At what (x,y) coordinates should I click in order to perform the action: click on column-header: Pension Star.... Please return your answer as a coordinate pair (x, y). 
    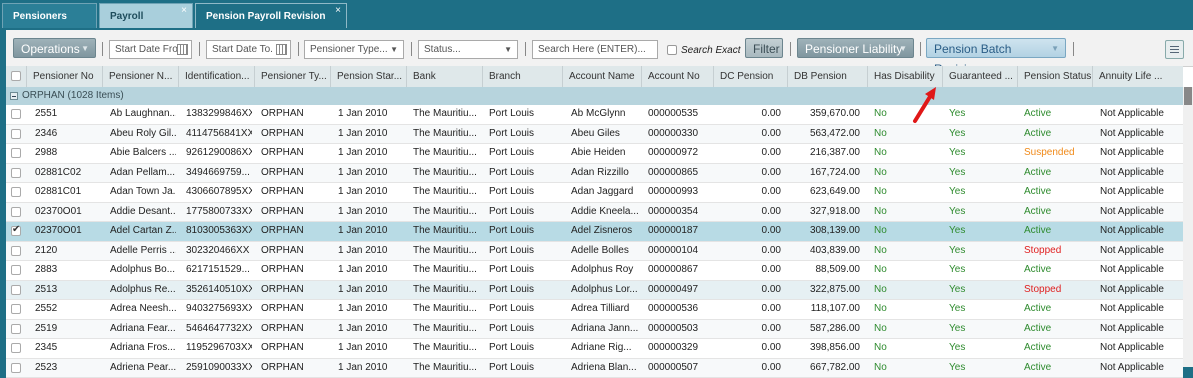
    Looking at the image, I should click on (368, 76).